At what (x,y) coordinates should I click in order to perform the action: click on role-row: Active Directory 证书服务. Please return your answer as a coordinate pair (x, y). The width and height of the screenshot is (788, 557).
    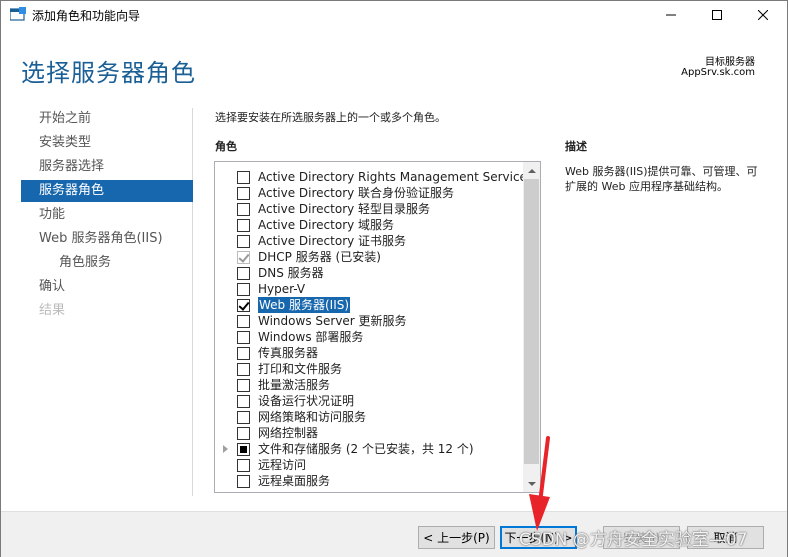
    Looking at the image, I should click on (370, 241).